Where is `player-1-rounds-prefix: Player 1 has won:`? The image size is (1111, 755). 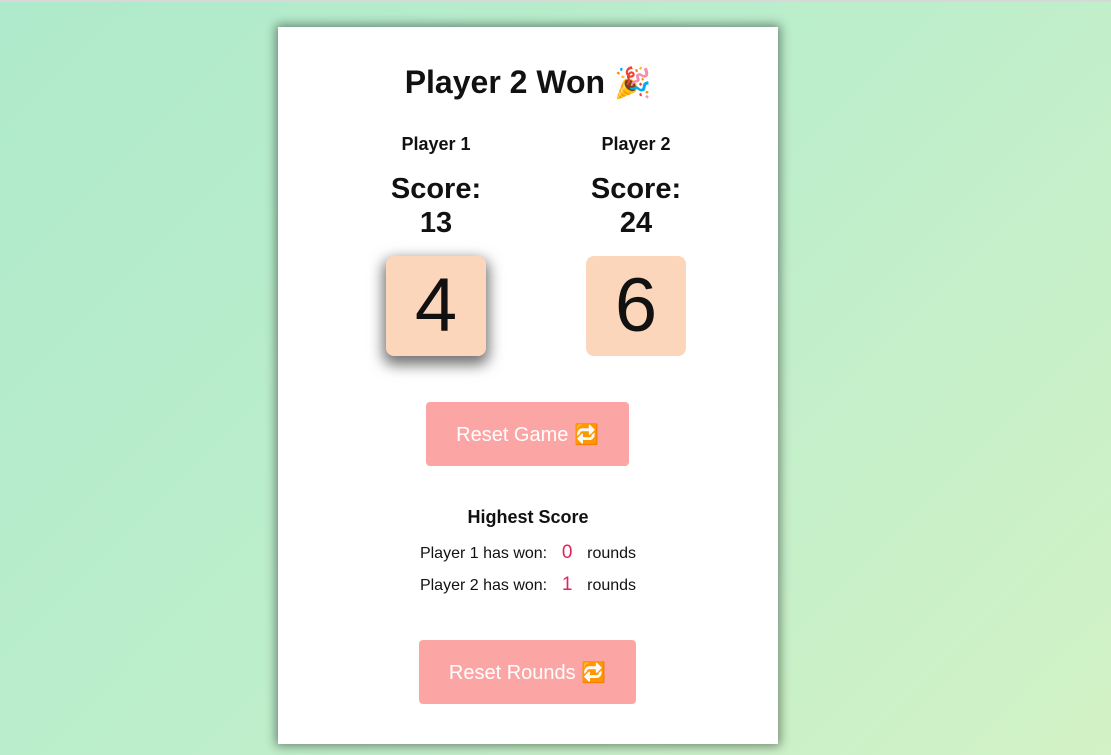 player-1-rounds-prefix: Player 1 has won: is located at coordinates (483, 553).